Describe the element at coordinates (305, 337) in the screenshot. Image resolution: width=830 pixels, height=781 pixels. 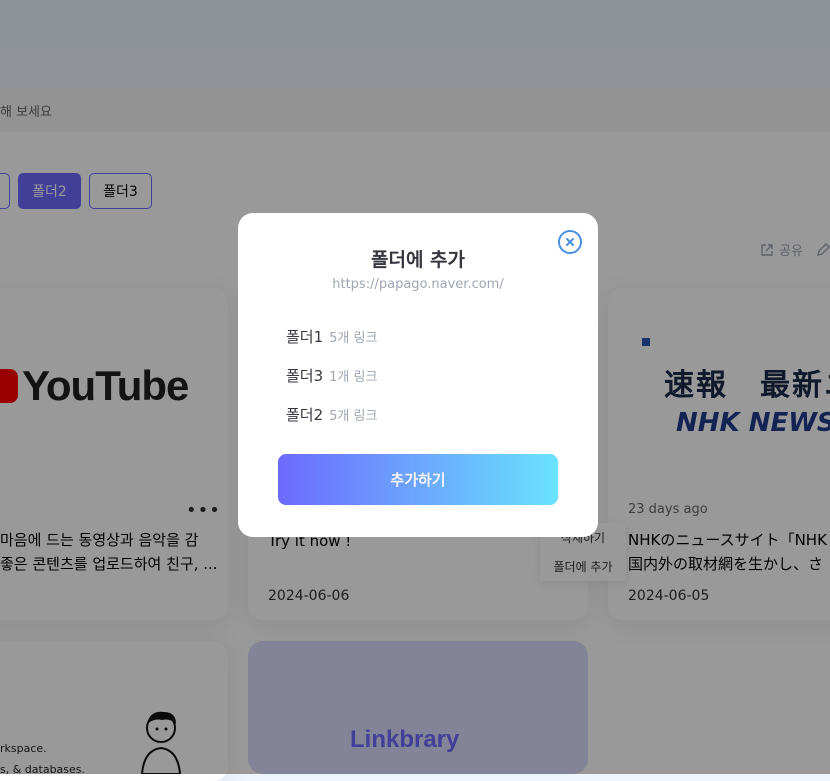
I see `folder-name: 폴더1` at that location.